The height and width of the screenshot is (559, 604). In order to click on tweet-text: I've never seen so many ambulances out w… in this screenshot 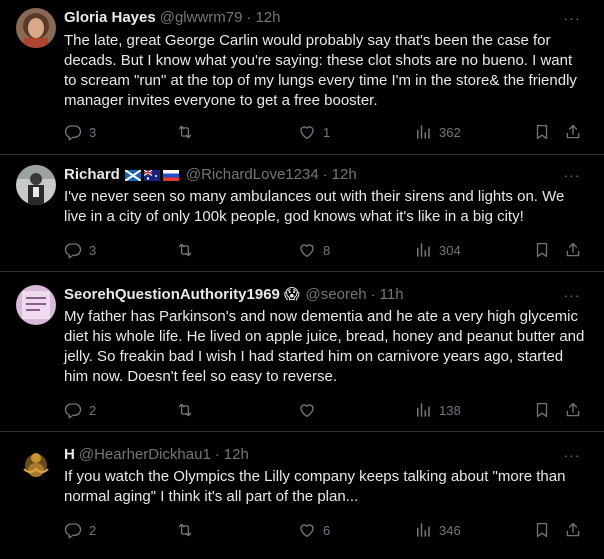, I will do `click(314, 206)`.